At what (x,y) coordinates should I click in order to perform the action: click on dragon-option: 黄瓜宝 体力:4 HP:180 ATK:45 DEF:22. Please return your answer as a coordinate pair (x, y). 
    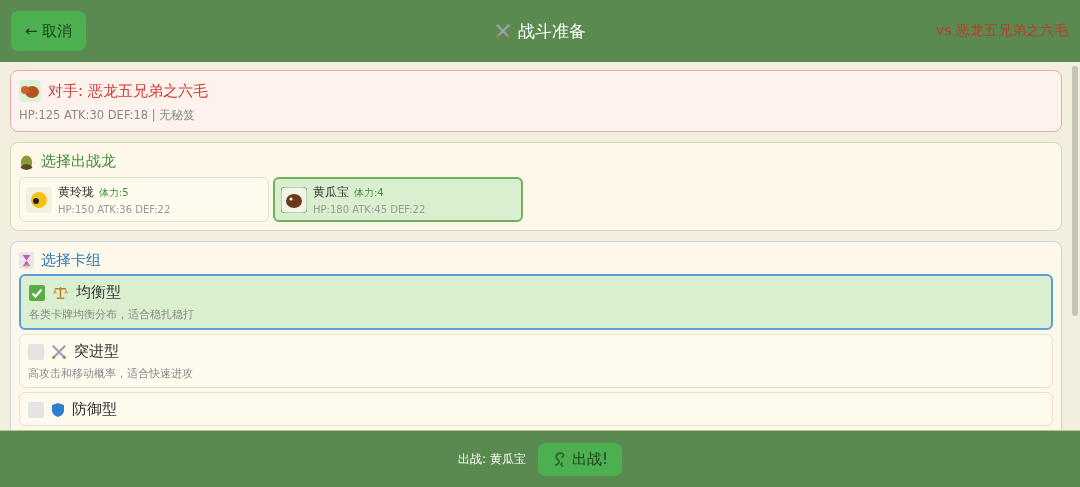
    Looking at the image, I should click on (398, 199).